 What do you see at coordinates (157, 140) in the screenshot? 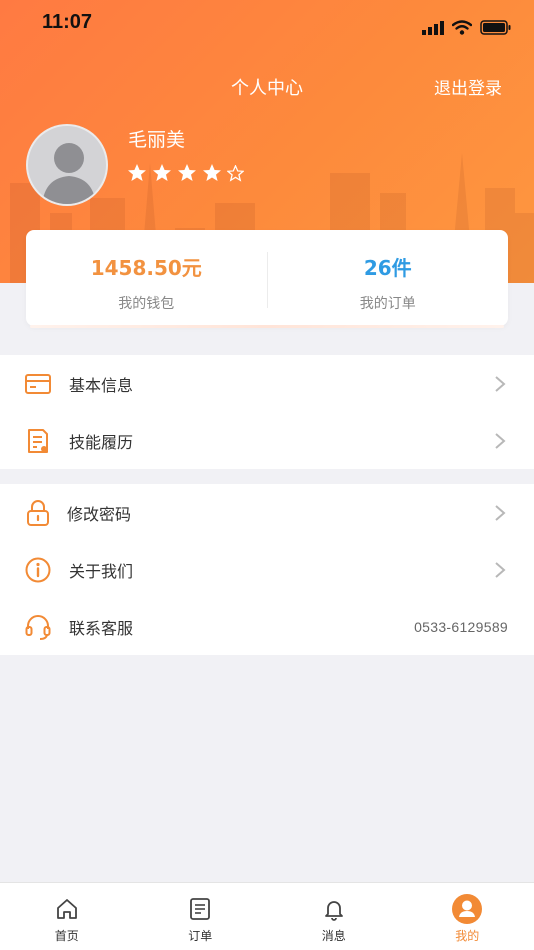
I see `user-name: 毛丽美` at bounding box center [157, 140].